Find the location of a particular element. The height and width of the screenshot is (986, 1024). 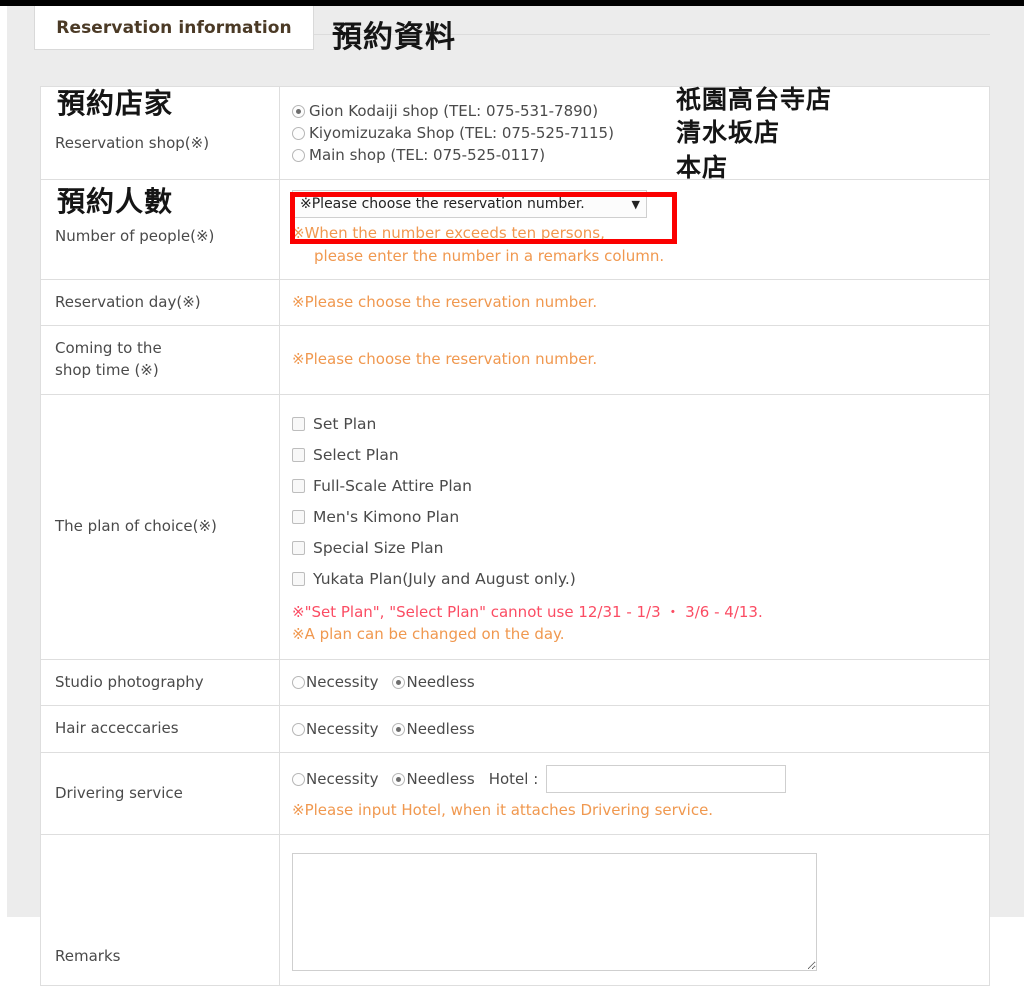

label-text: Drivering service is located at coordinates (119, 792).